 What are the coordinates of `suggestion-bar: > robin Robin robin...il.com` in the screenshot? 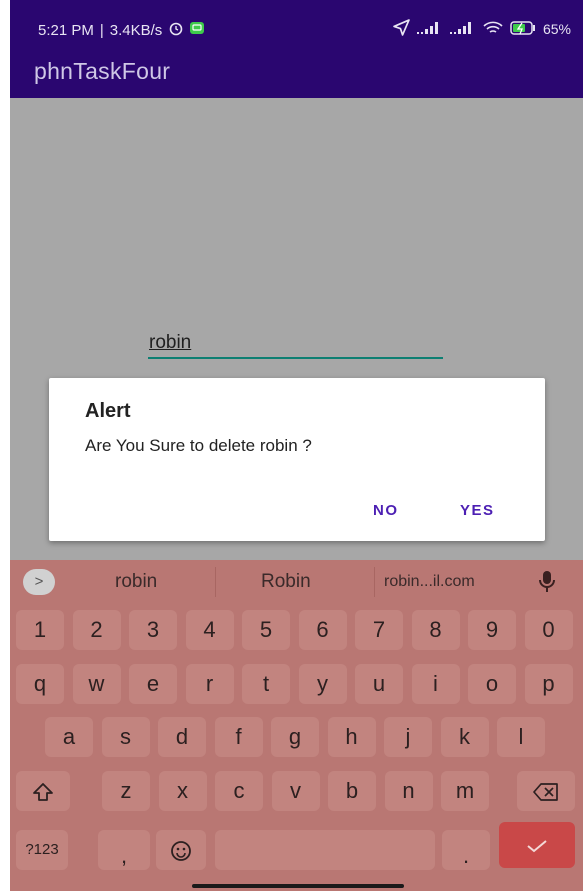 It's located at (296, 582).